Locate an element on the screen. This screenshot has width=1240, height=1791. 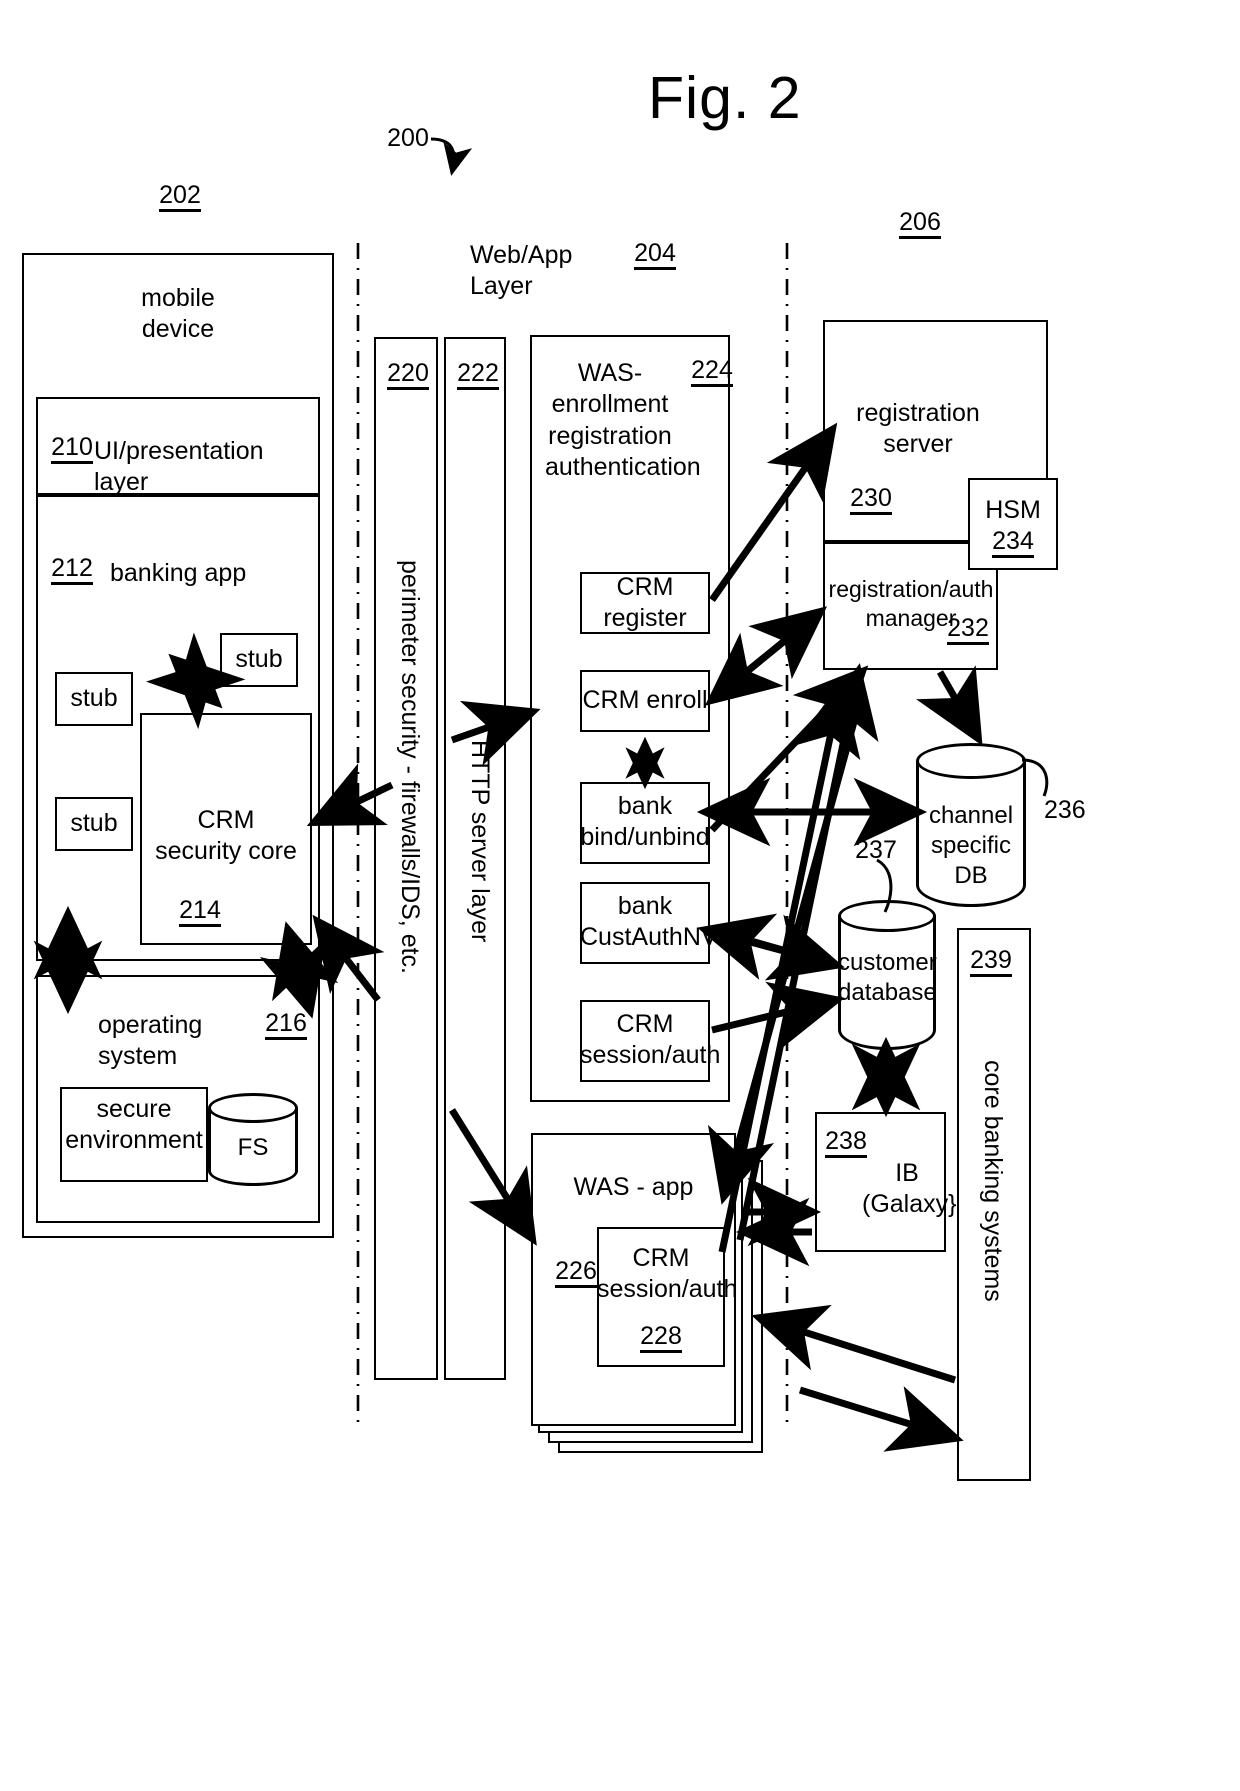
http-server-layer-label: HTTP server layer is located at coordinates (480, 841).